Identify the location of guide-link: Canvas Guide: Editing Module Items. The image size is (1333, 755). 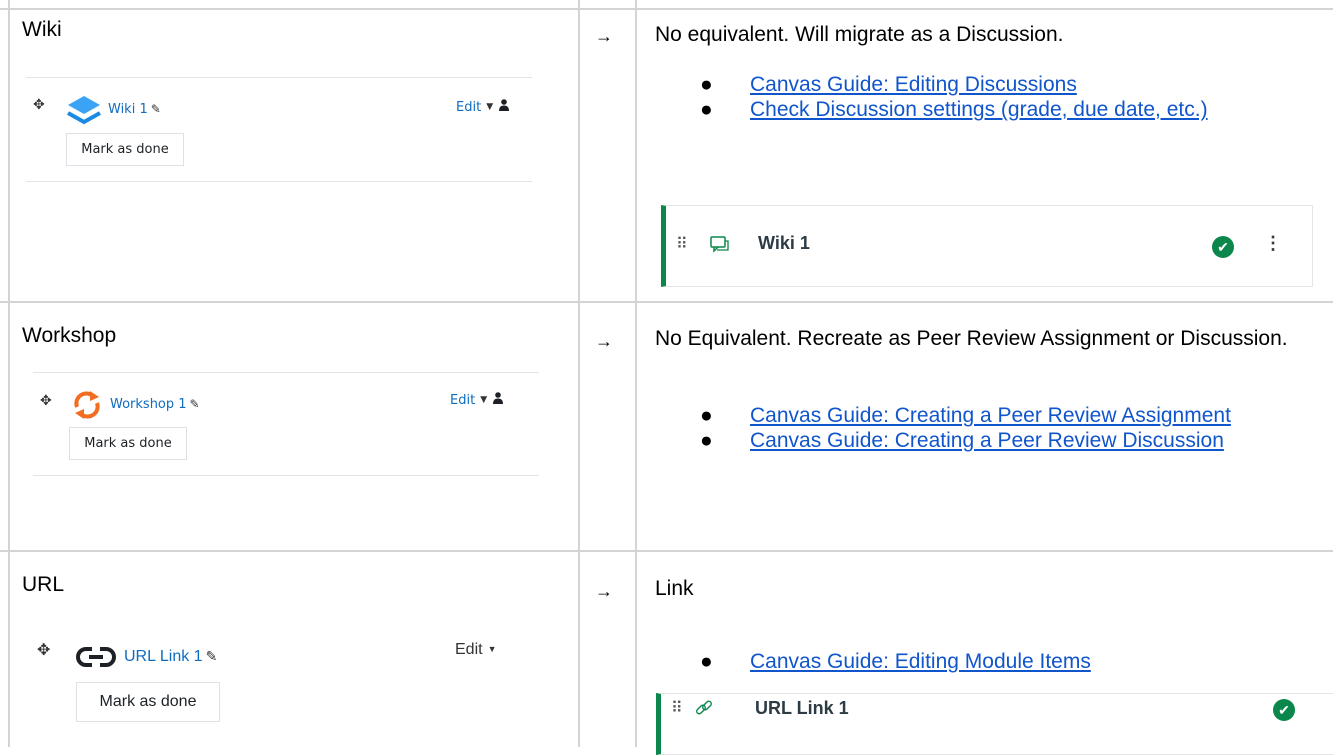
(920, 661).